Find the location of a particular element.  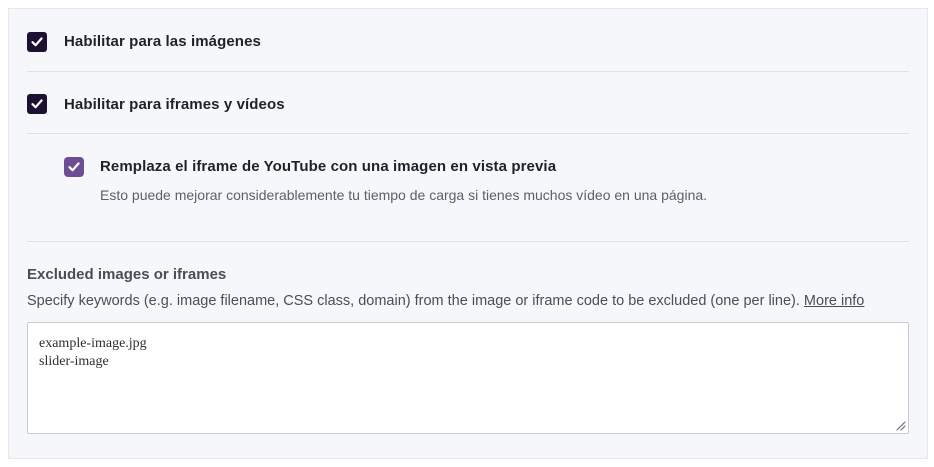

exclusions-title: Excluded images or iframes is located at coordinates (127, 274).